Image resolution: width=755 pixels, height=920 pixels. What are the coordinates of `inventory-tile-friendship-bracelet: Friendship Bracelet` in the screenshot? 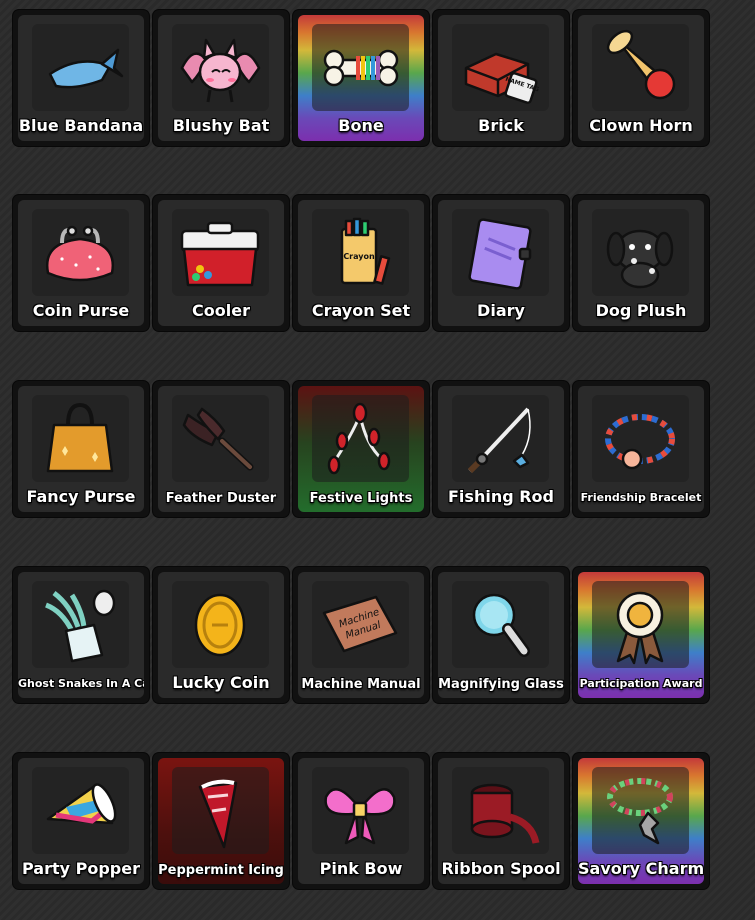 It's located at (641, 449).